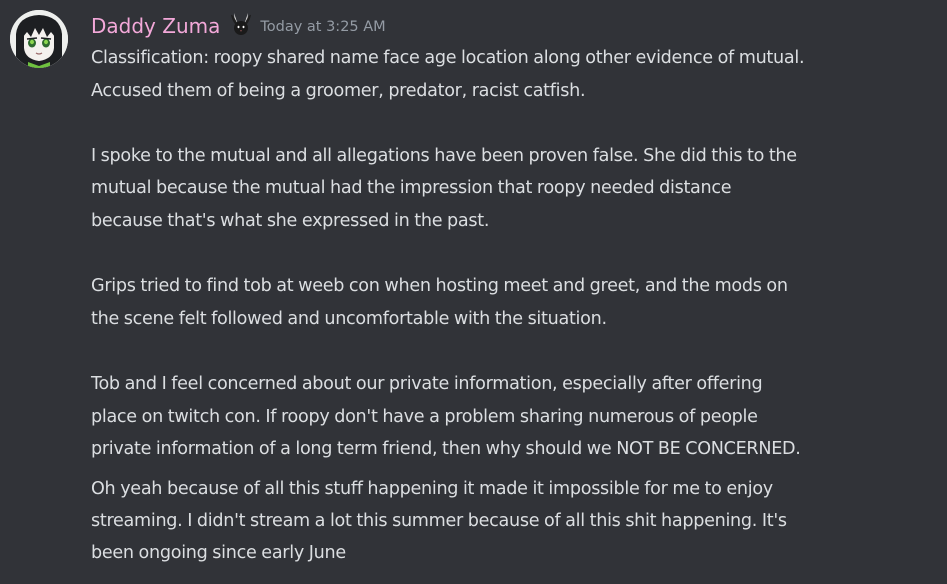  What do you see at coordinates (322, 27) in the screenshot?
I see `message-timestamp: Today at 3:25 AM` at bounding box center [322, 27].